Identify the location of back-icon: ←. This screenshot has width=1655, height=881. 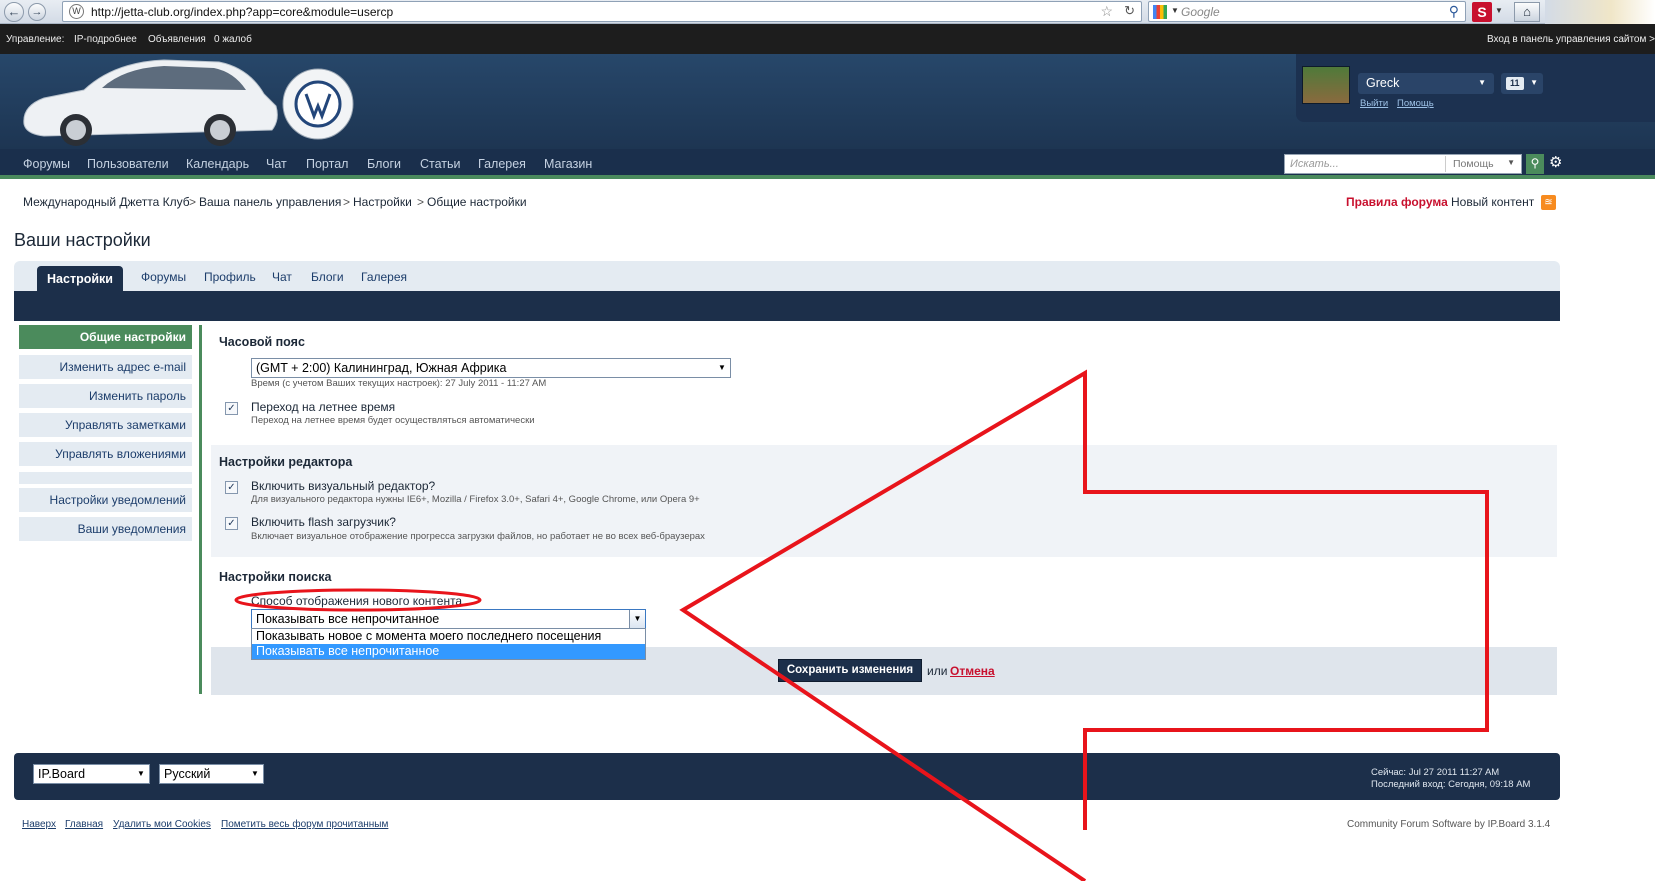
(14, 12).